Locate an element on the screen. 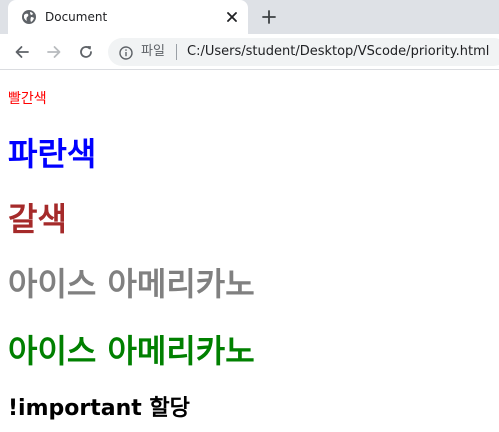  browser-tab: Document is located at coordinates (128, 17).